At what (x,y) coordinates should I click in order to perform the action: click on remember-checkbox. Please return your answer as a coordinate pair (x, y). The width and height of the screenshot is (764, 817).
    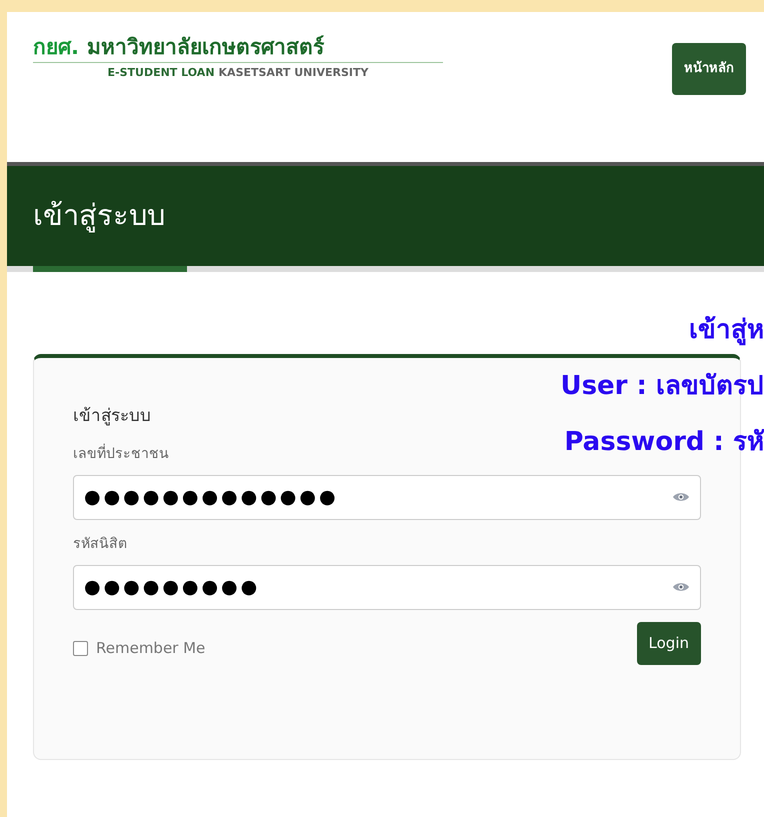
    Looking at the image, I should click on (80, 648).